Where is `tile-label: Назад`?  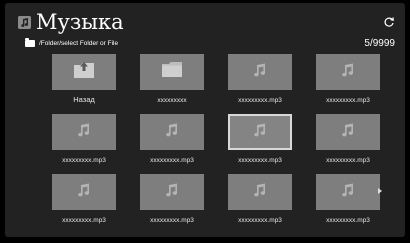 tile-label: Назад is located at coordinates (84, 99).